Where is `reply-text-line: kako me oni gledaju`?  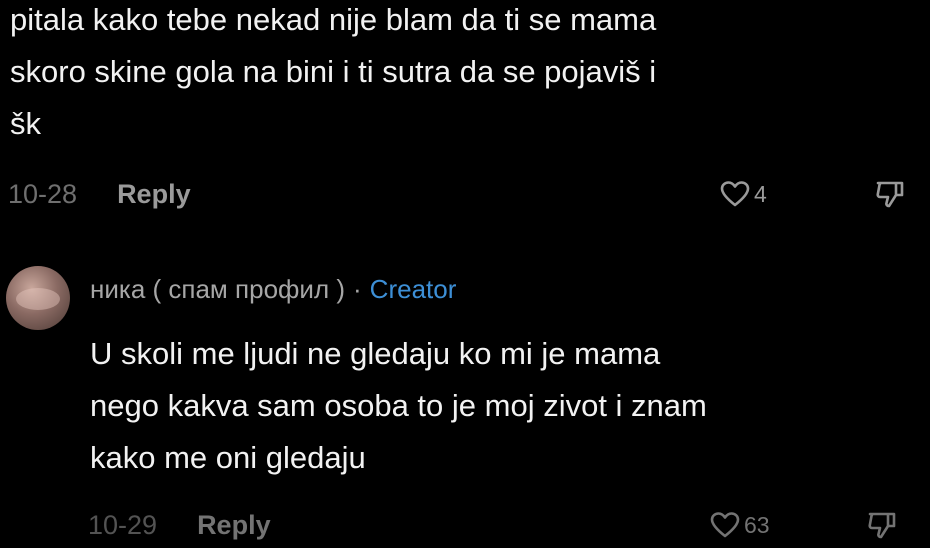 reply-text-line: kako me oni gledaju is located at coordinates (228, 457).